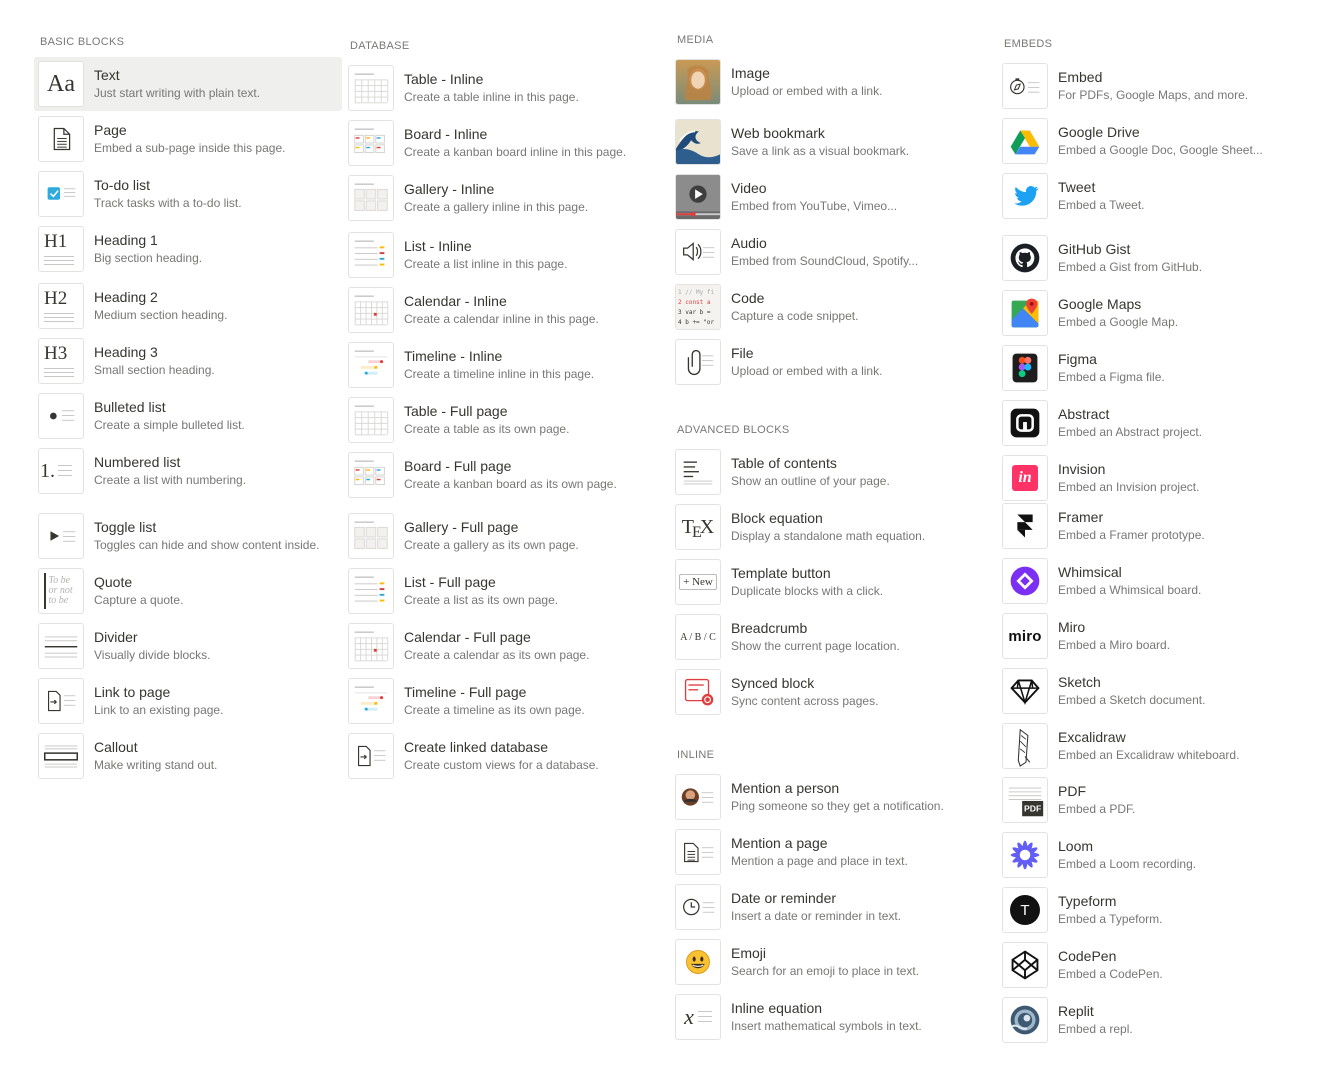 The width and height of the screenshot is (1340, 1081). What do you see at coordinates (110, 130) in the screenshot?
I see `block-option-label: Page` at bounding box center [110, 130].